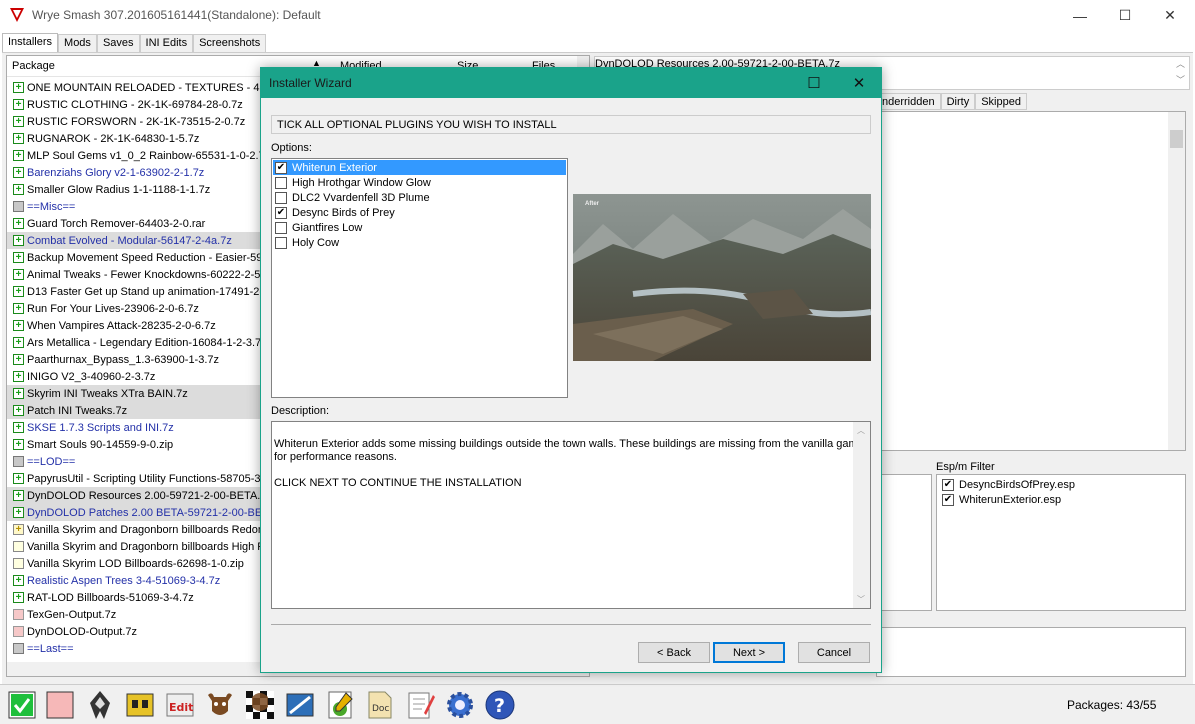  Describe the element at coordinates (140, 705) in the screenshot. I see `boss-icon` at that location.